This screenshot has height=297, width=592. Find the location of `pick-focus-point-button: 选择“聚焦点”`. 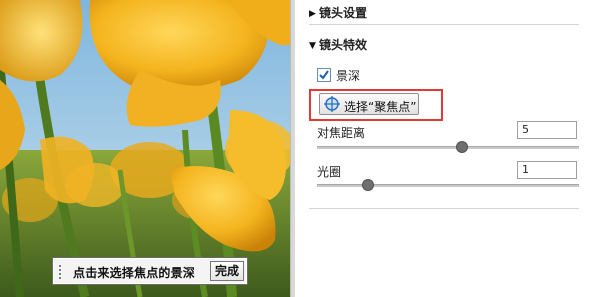

pick-focus-point-button: 选择“聚焦点” is located at coordinates (369, 104).